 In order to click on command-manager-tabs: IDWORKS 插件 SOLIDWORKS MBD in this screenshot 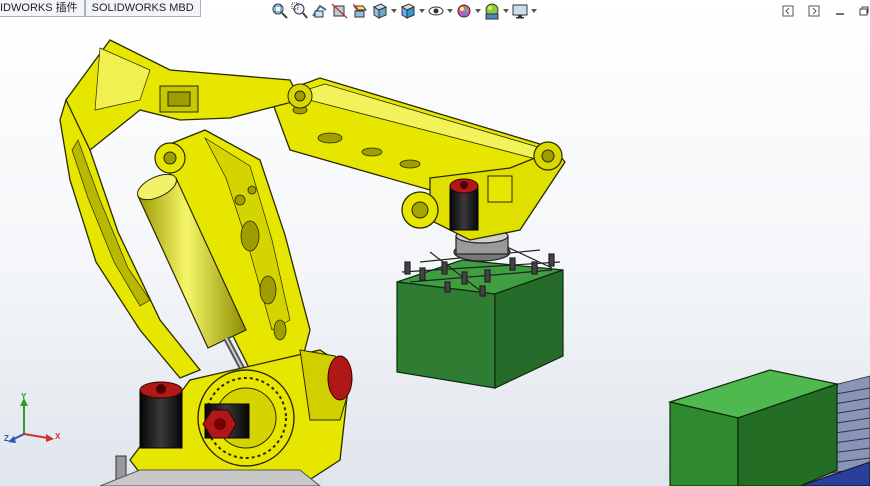, I will do `click(100, 8)`.